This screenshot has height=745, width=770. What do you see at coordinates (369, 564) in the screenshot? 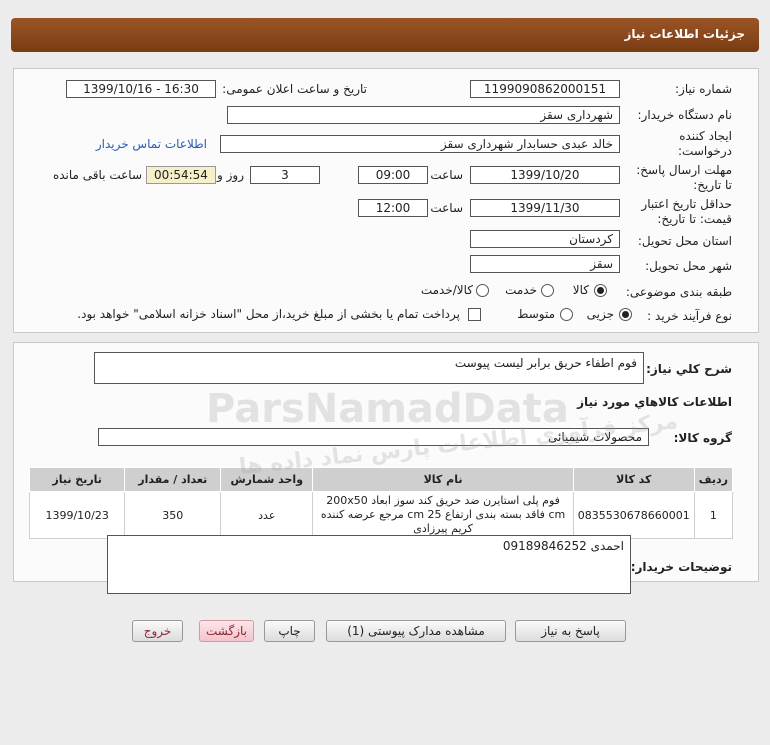
I see `buyer-notes-box: احمدی 09189846252` at bounding box center [369, 564].